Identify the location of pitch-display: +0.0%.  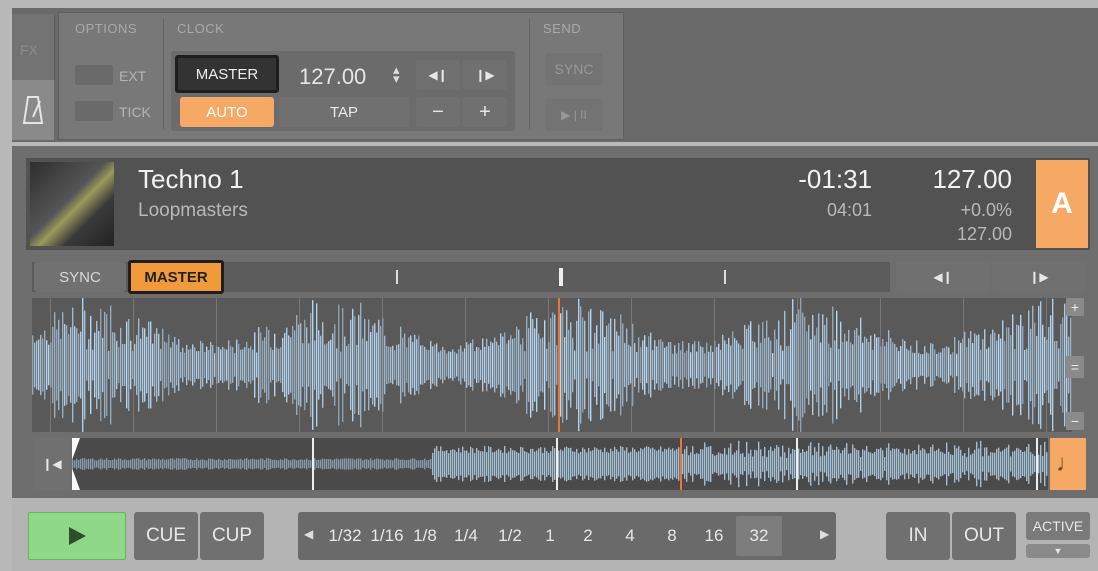
(986, 210).